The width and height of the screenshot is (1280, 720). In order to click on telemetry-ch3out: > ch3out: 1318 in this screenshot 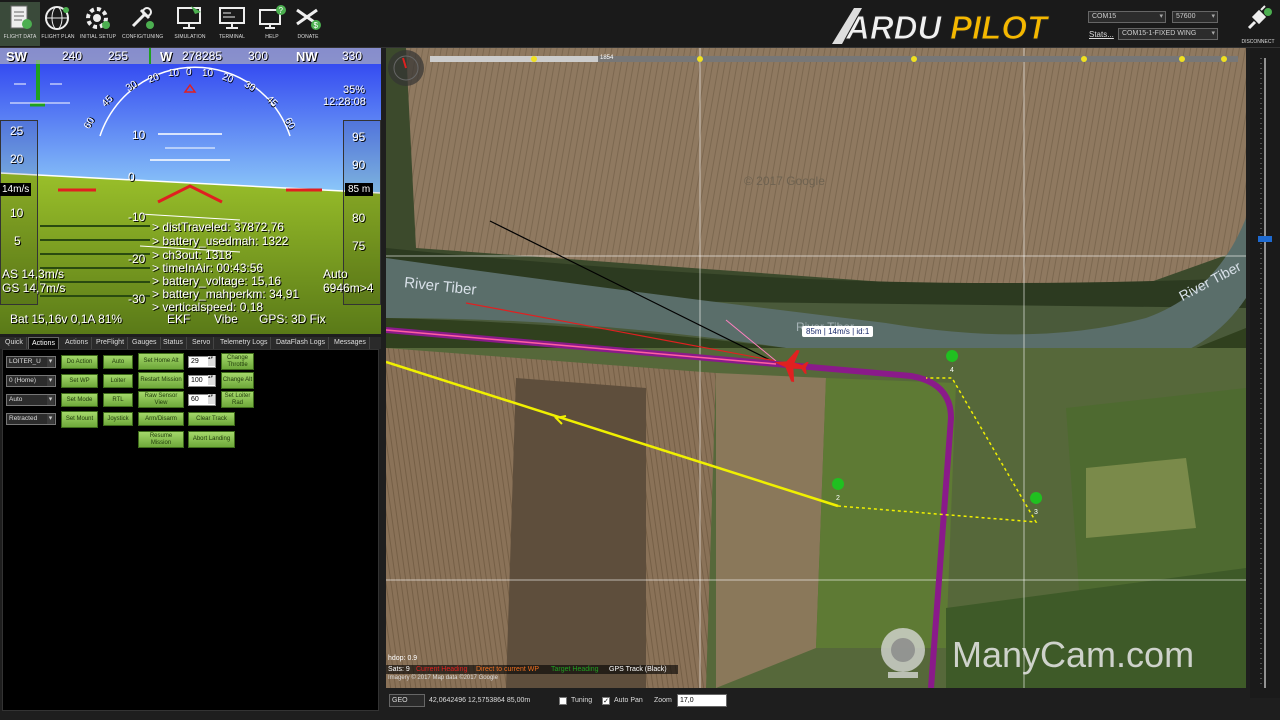, I will do `click(192, 255)`.